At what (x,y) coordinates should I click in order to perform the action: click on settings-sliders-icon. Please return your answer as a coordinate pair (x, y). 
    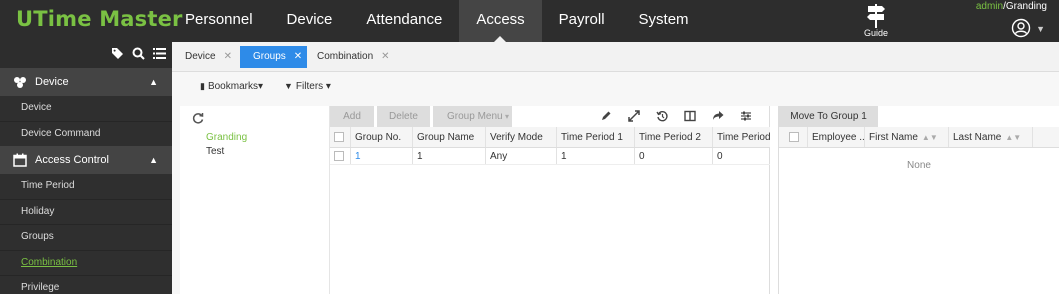
    Looking at the image, I should click on (746, 116).